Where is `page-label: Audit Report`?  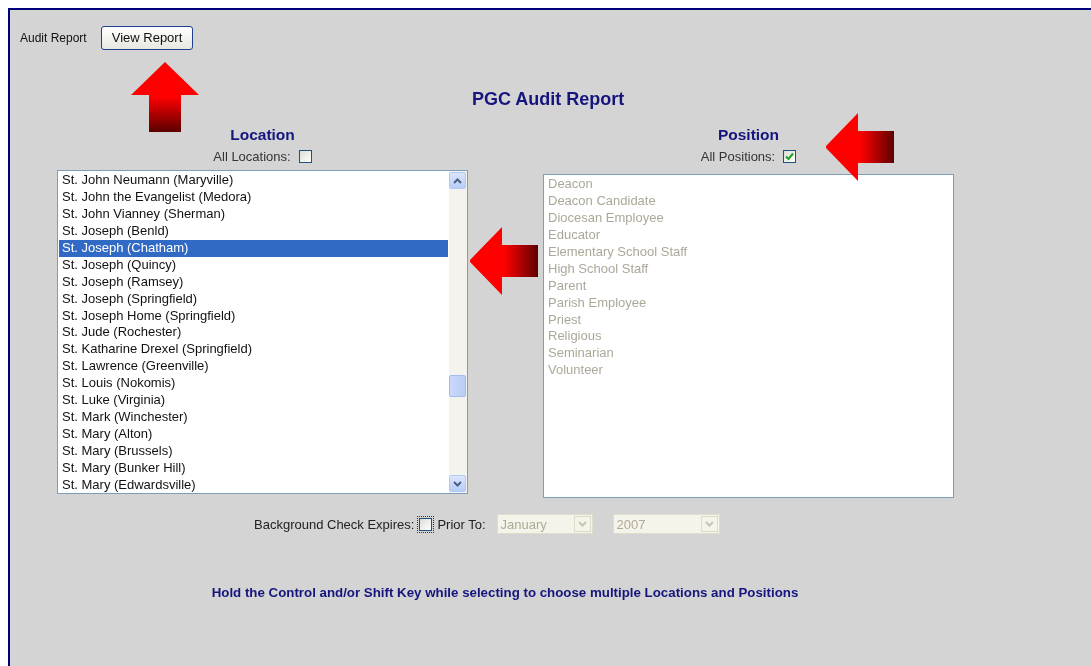 page-label: Audit Report is located at coordinates (53, 38).